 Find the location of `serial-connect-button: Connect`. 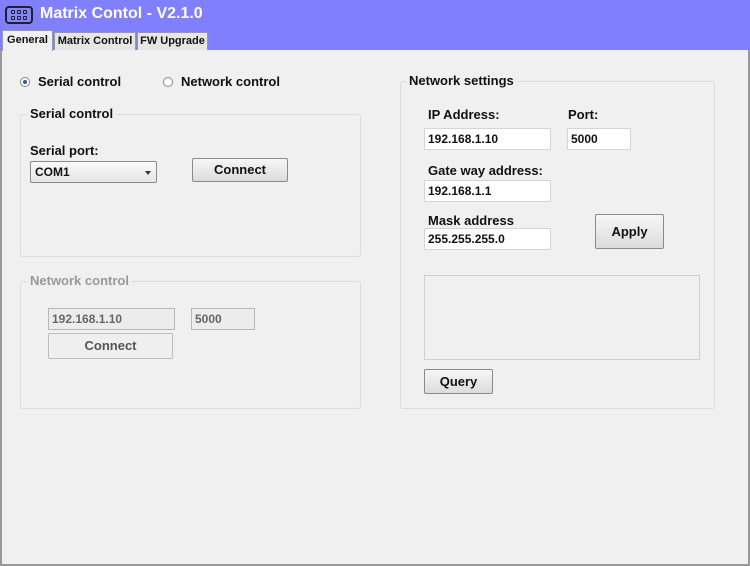

serial-connect-button: Connect is located at coordinates (240, 170).